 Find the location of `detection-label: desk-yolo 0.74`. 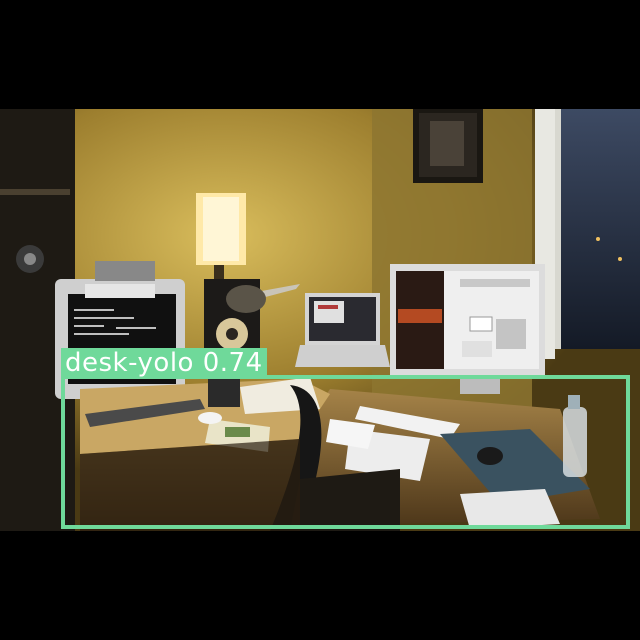

detection-label: desk-yolo 0.74 is located at coordinates (164, 363).